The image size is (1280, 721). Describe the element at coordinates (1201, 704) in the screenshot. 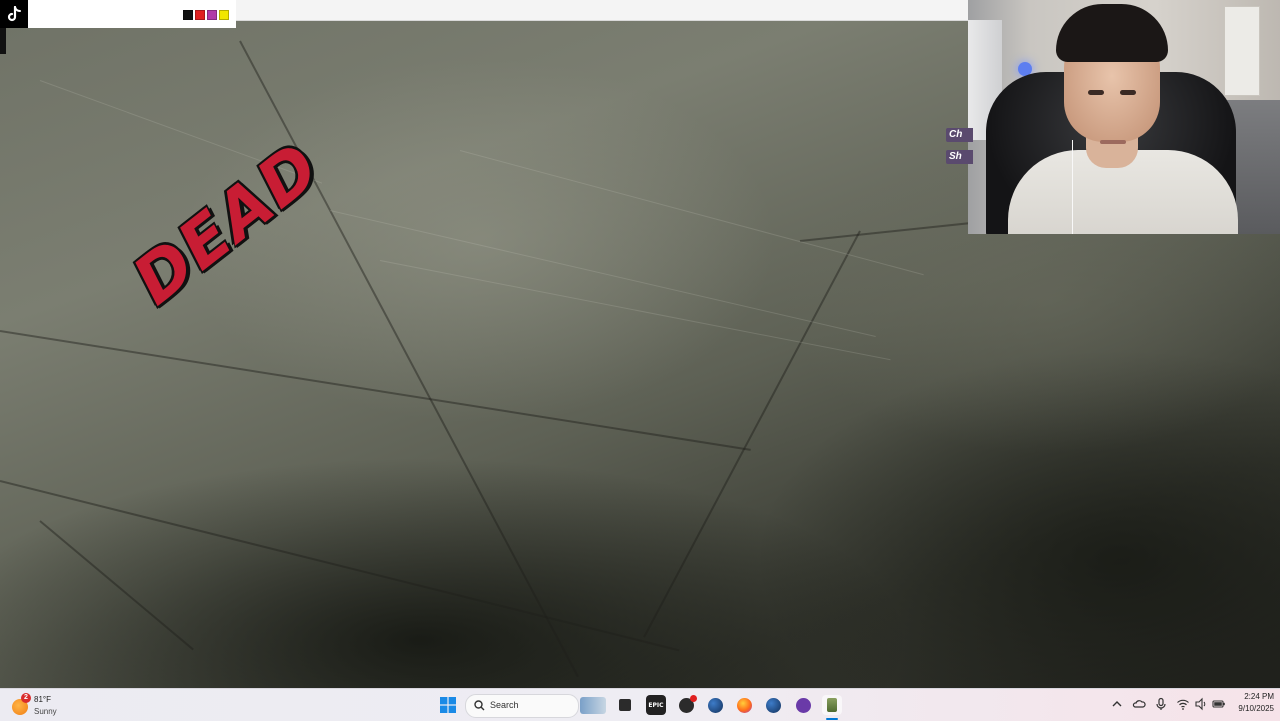

I see `volume-icon` at that location.